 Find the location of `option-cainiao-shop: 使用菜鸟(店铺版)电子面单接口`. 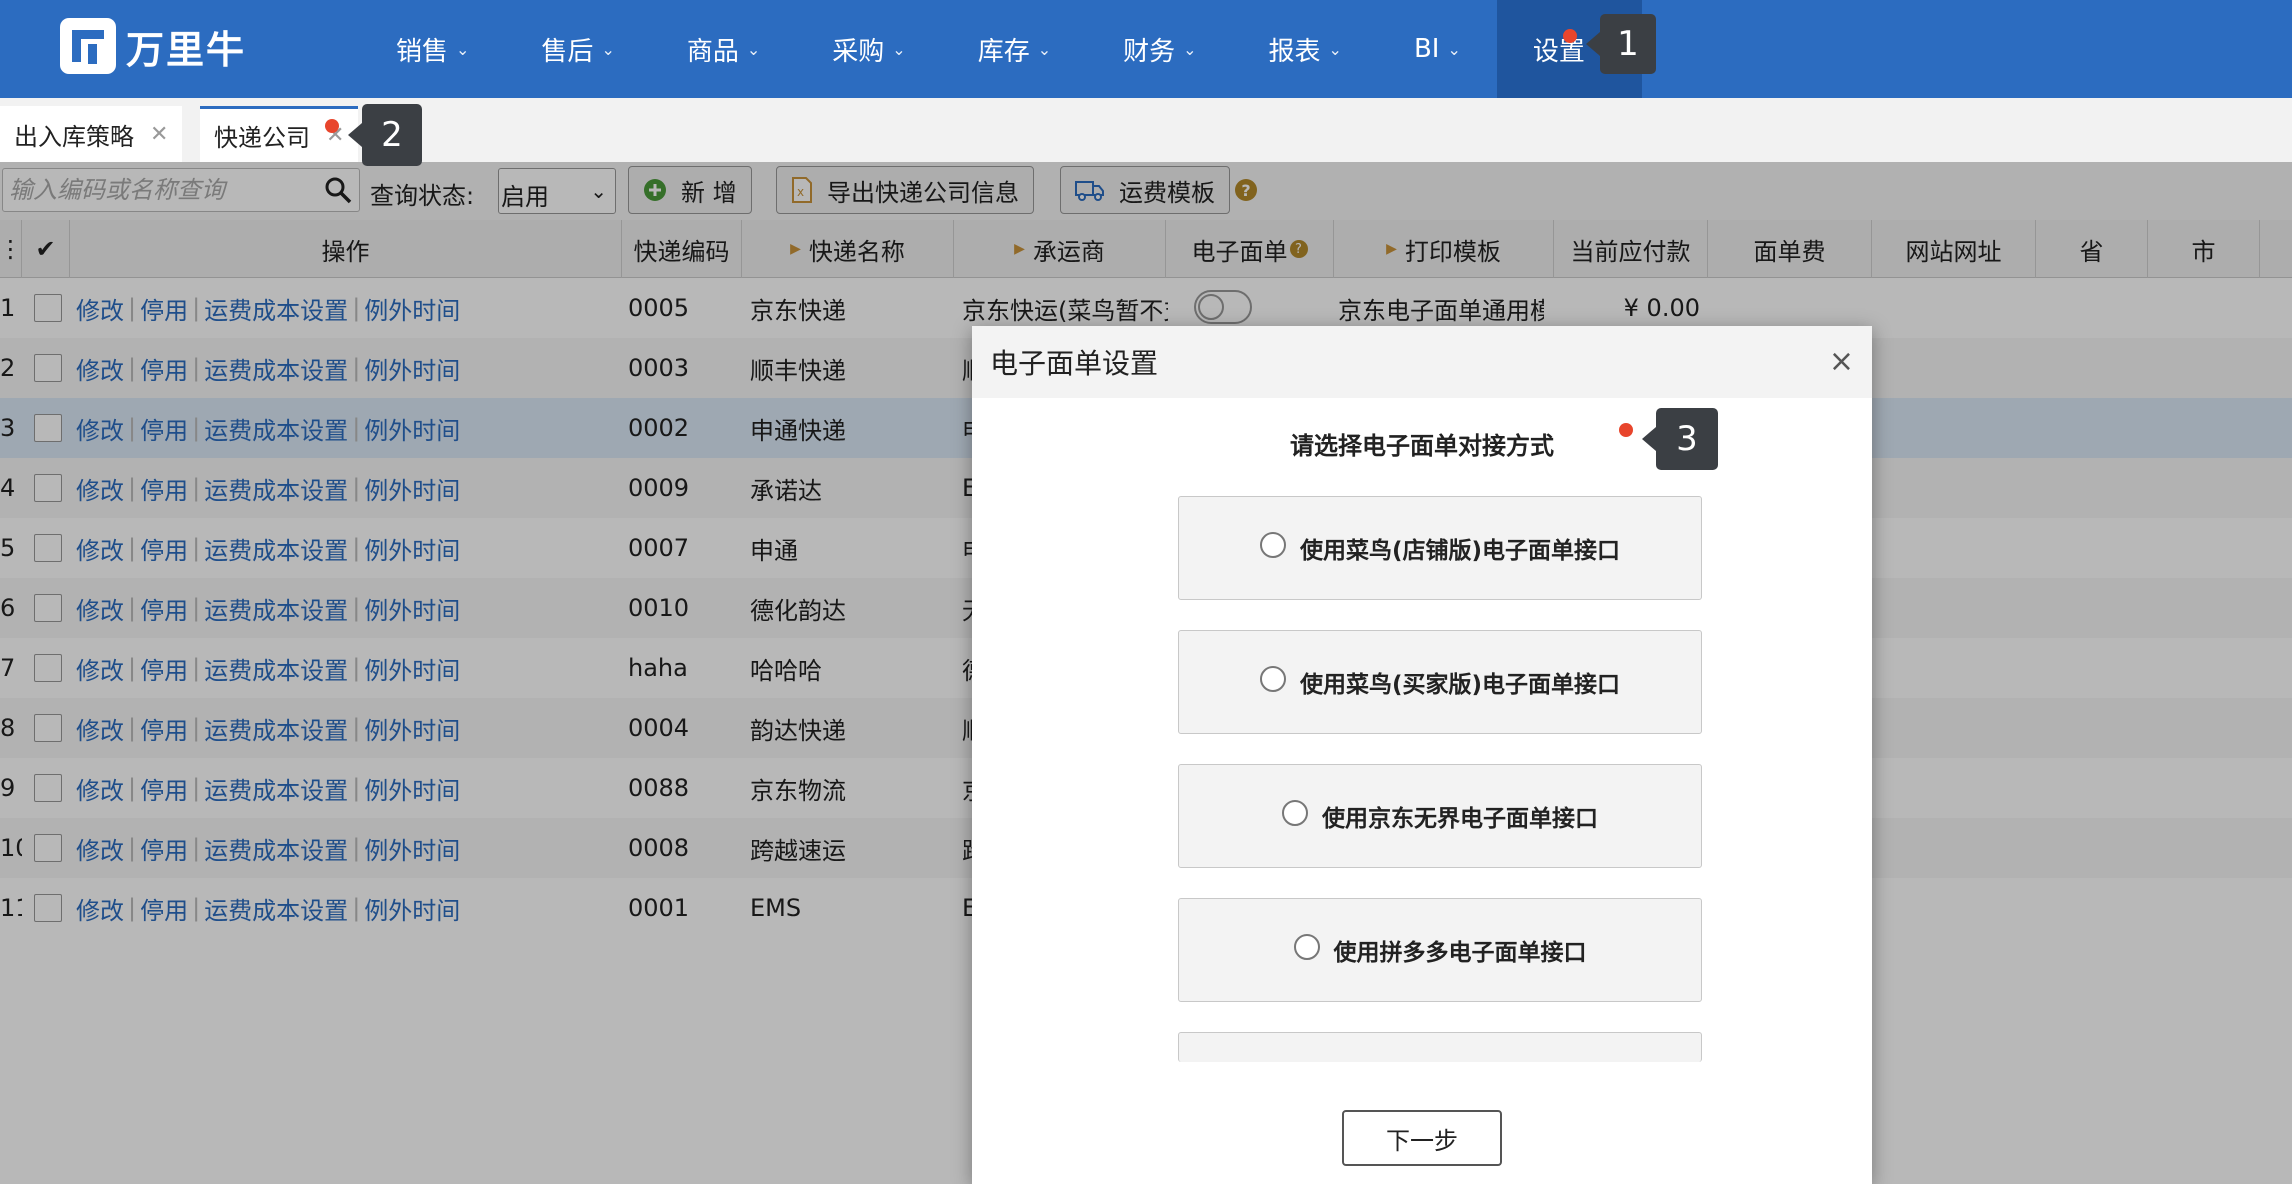

option-cainiao-shop: 使用菜鸟(店铺版)电子面单接口 is located at coordinates (1440, 548).